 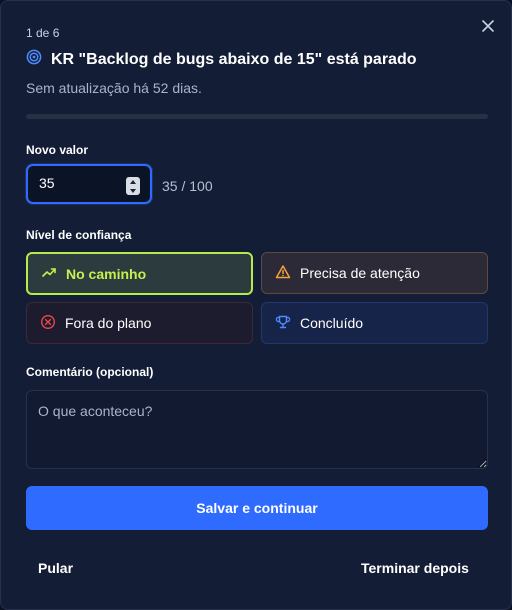 What do you see at coordinates (374, 323) in the screenshot?
I see `confidence-option-done: Concluído` at bounding box center [374, 323].